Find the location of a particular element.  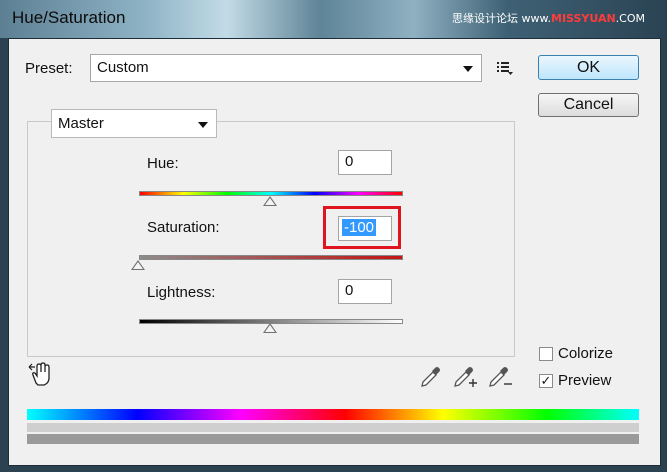

input-color-bar is located at coordinates (333, 414).